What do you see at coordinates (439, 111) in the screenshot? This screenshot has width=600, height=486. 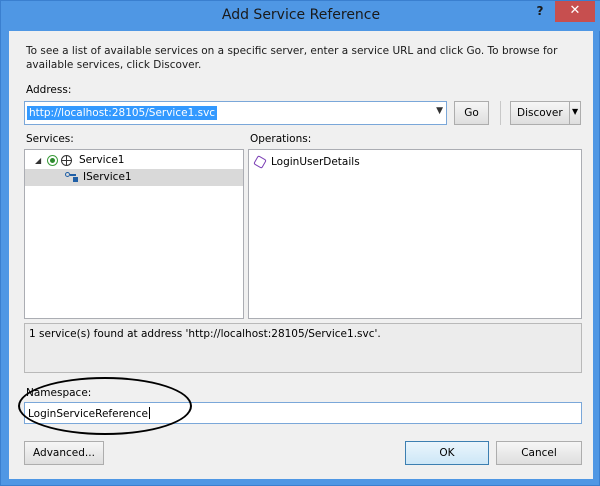 I see `chevron-down-icon: ▼` at bounding box center [439, 111].